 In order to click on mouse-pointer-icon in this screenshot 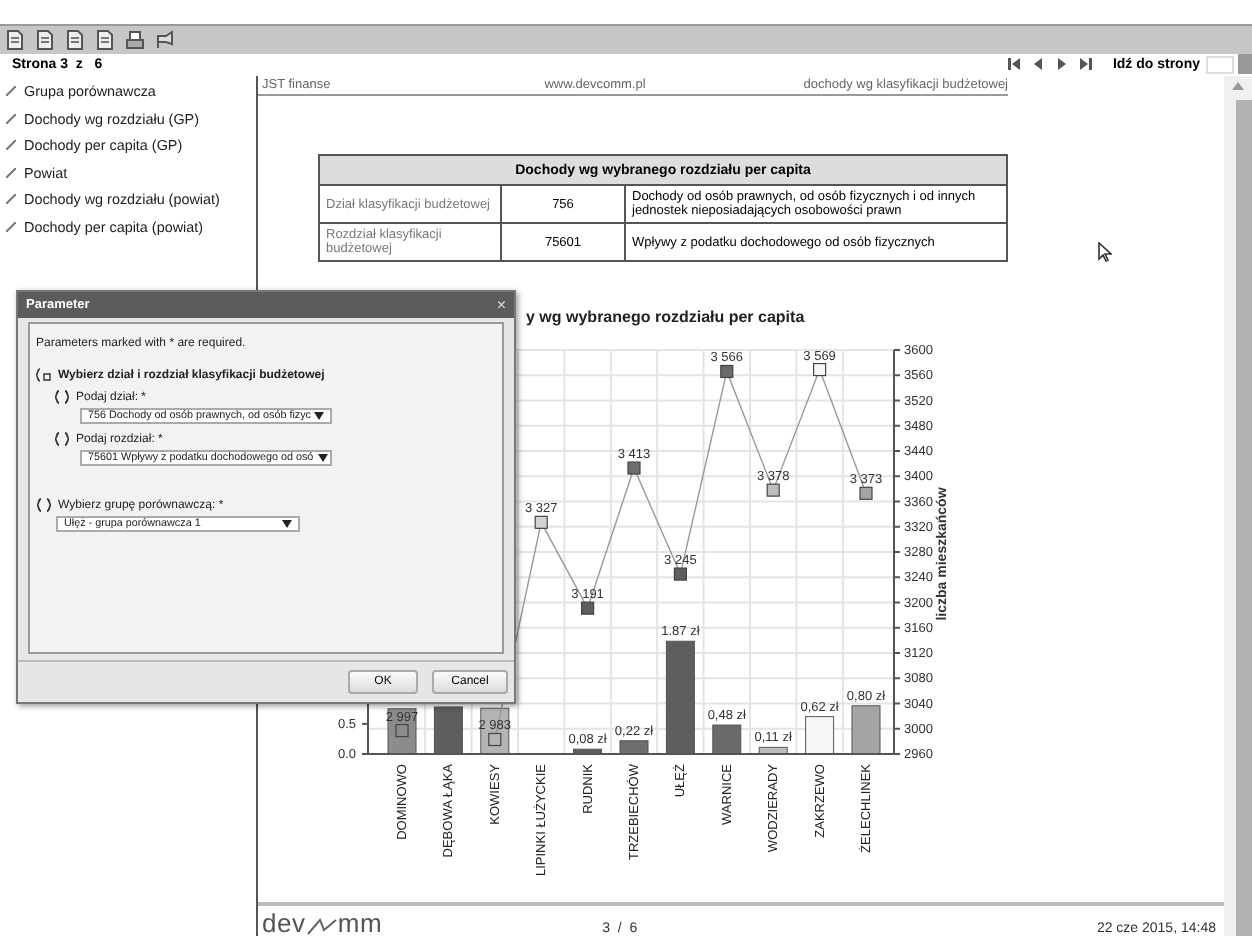, I will do `click(1105, 252)`.